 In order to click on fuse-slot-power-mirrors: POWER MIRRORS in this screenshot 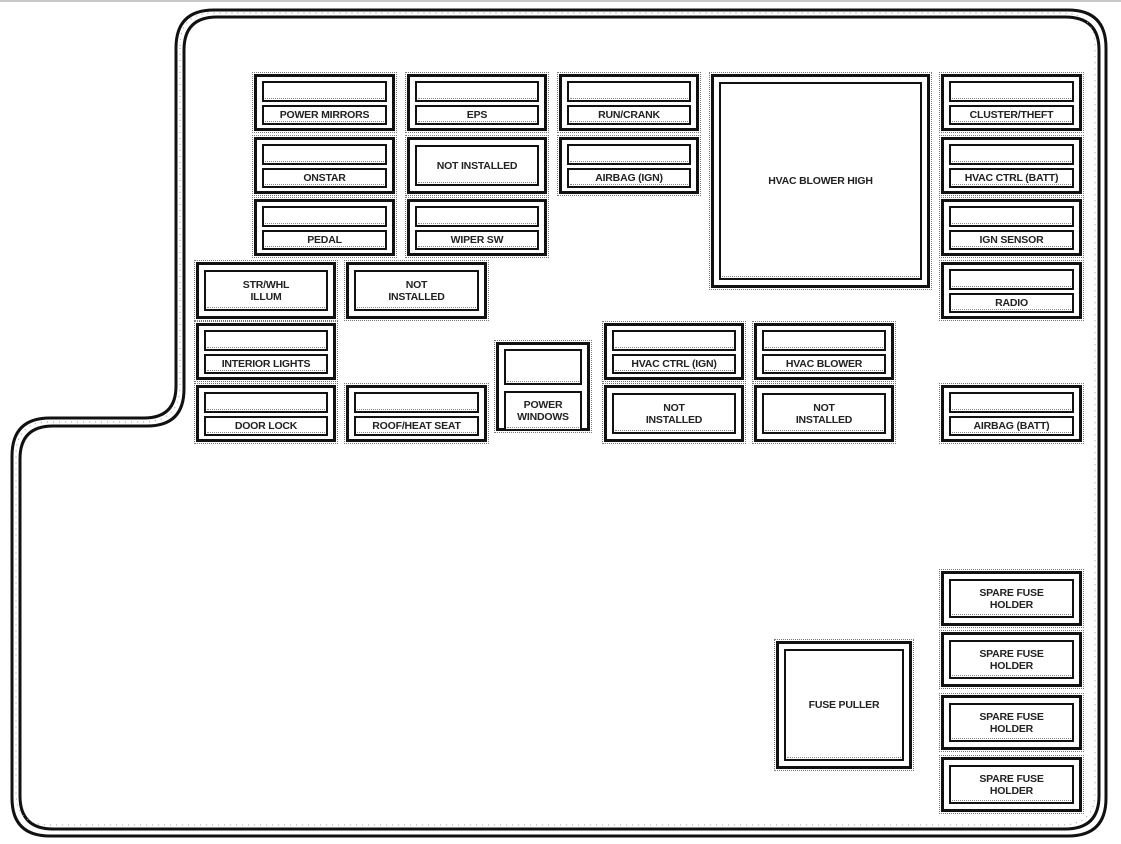, I will do `click(324, 102)`.